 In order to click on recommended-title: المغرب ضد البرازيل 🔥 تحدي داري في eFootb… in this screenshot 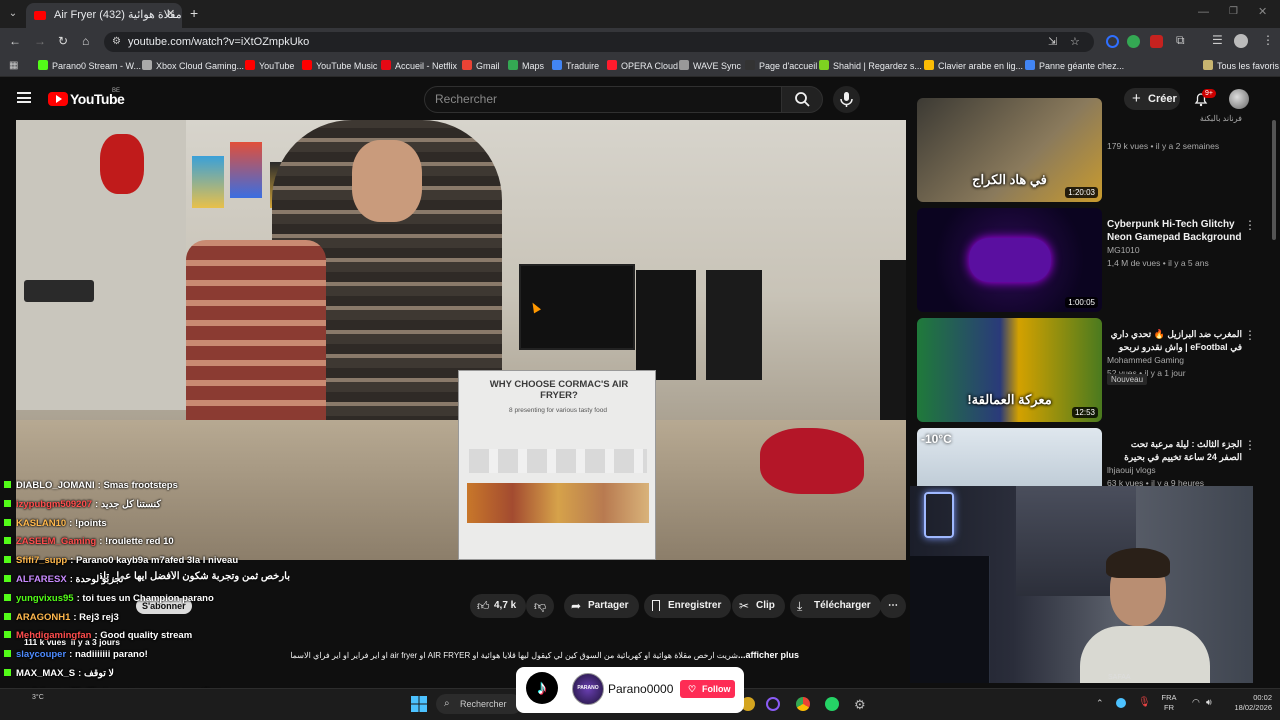, I will do `click(1174, 341)`.